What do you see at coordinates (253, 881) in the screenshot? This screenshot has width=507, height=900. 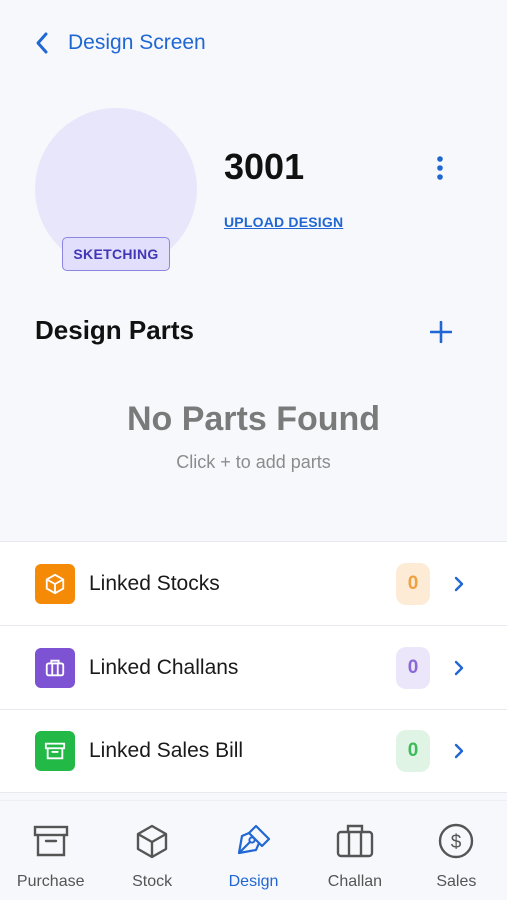 I see `nav-label: Design` at bounding box center [253, 881].